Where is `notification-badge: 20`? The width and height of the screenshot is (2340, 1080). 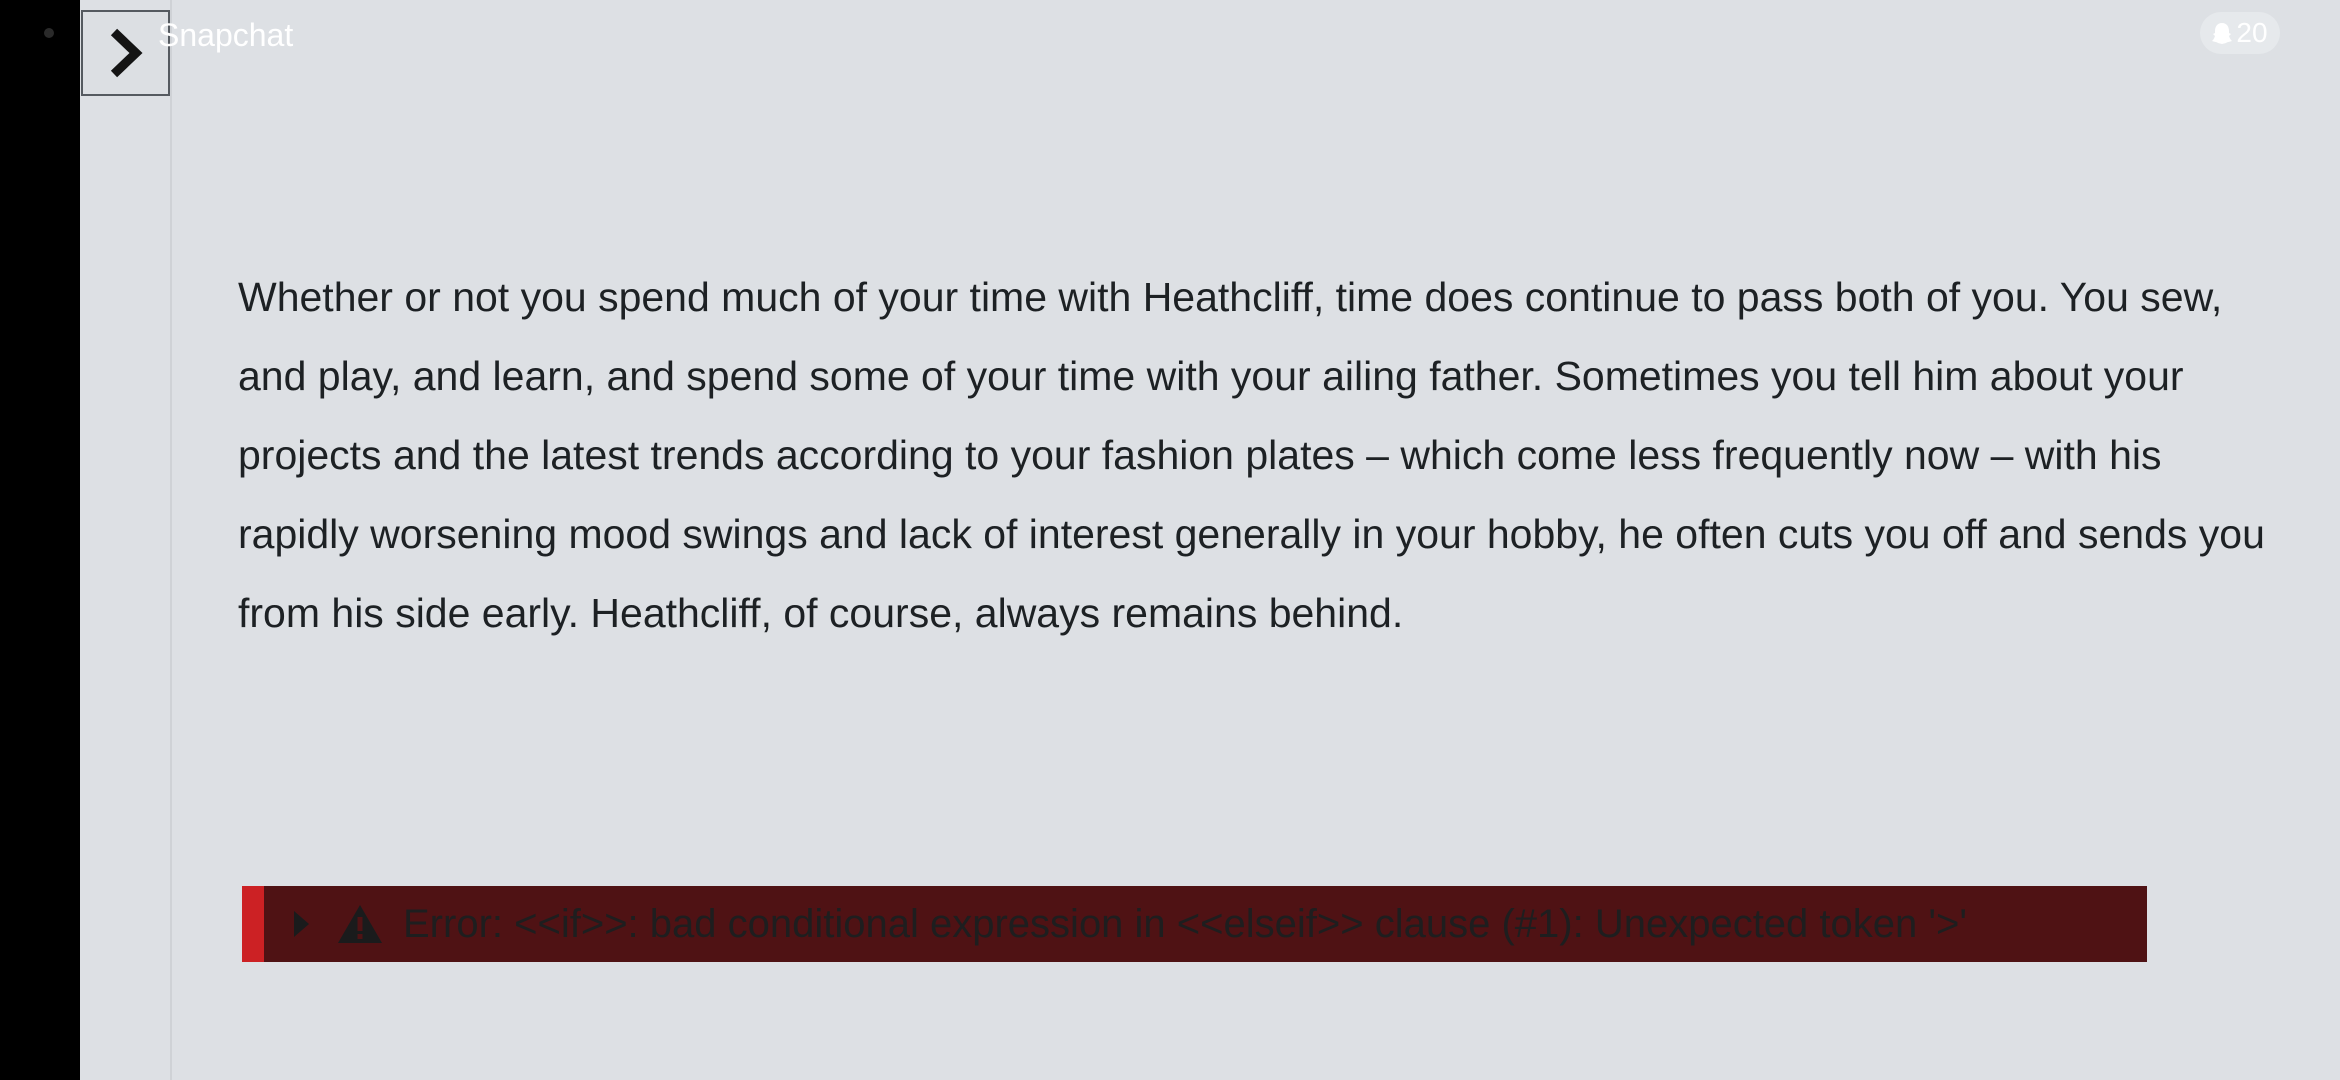
notification-badge: 20 is located at coordinates (2240, 33).